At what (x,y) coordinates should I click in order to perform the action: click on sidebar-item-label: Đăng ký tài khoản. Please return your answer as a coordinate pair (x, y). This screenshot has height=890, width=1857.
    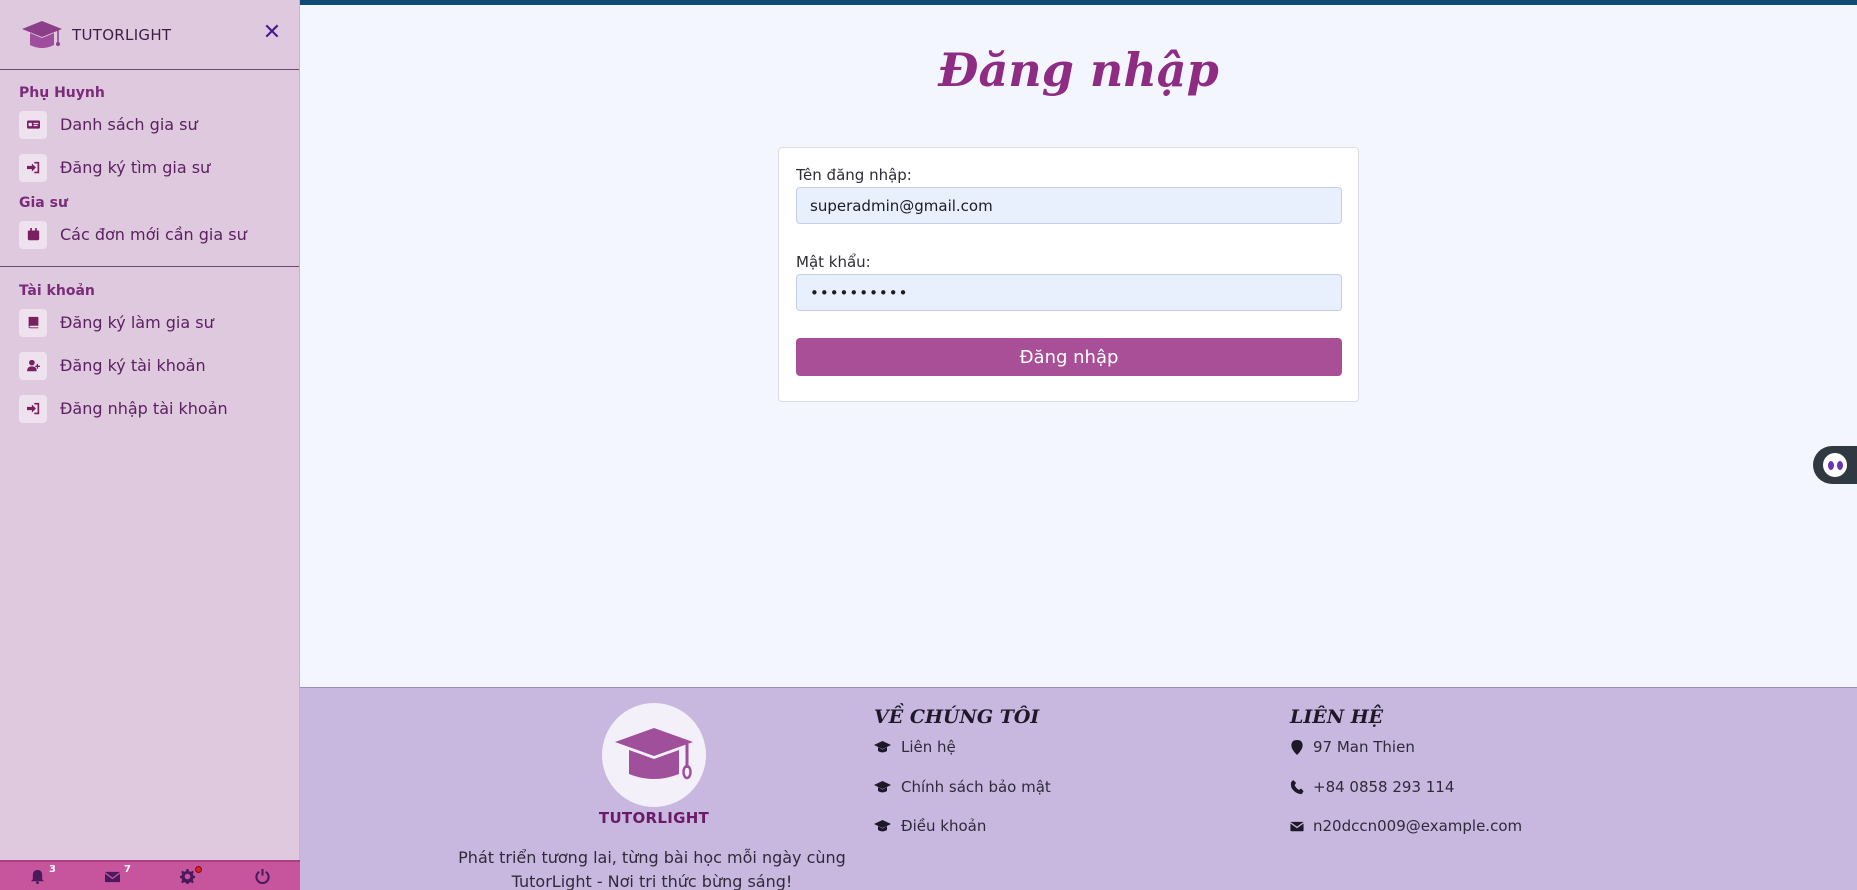
    Looking at the image, I should click on (133, 365).